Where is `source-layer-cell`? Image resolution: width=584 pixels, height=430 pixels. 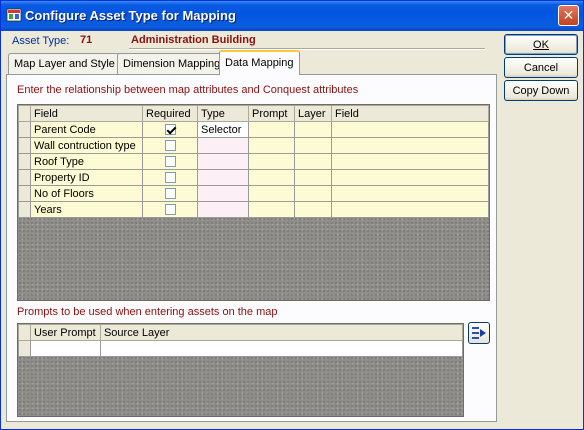
source-layer-cell is located at coordinates (281, 348).